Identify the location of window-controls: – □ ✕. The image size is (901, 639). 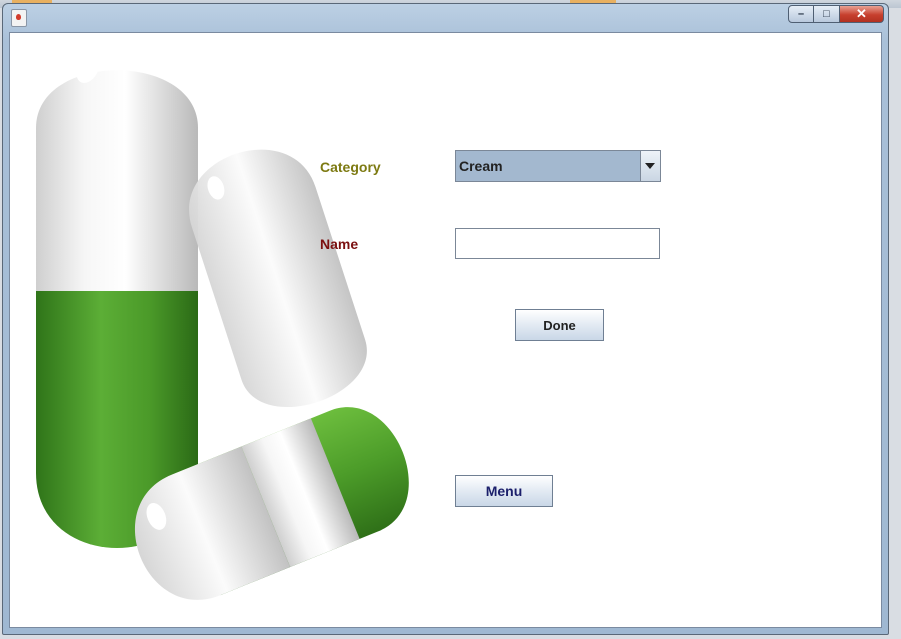
(836, 14).